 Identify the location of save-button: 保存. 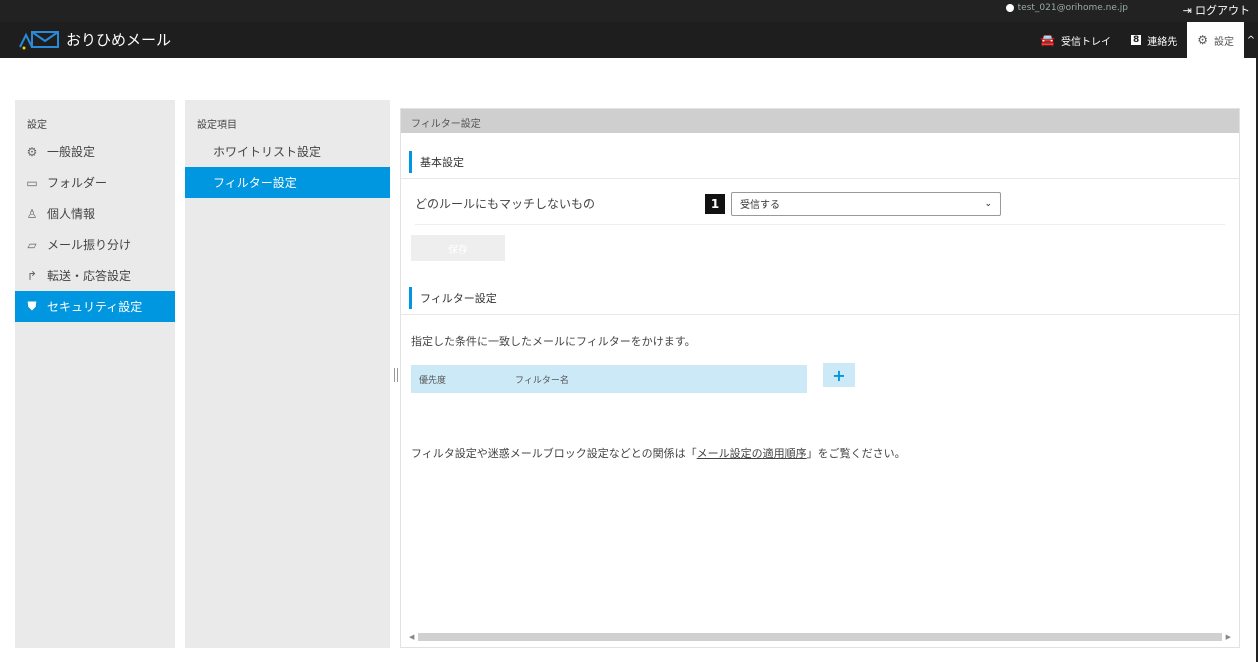
(458, 248).